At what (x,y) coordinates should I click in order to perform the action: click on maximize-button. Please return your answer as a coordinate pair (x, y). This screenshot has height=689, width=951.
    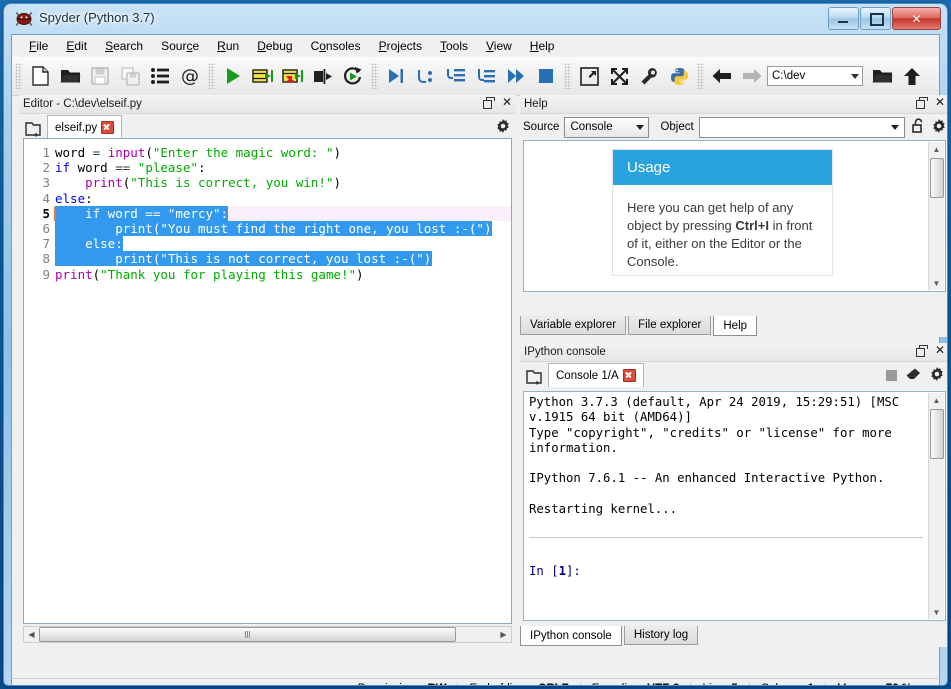
    Looking at the image, I should click on (875, 18).